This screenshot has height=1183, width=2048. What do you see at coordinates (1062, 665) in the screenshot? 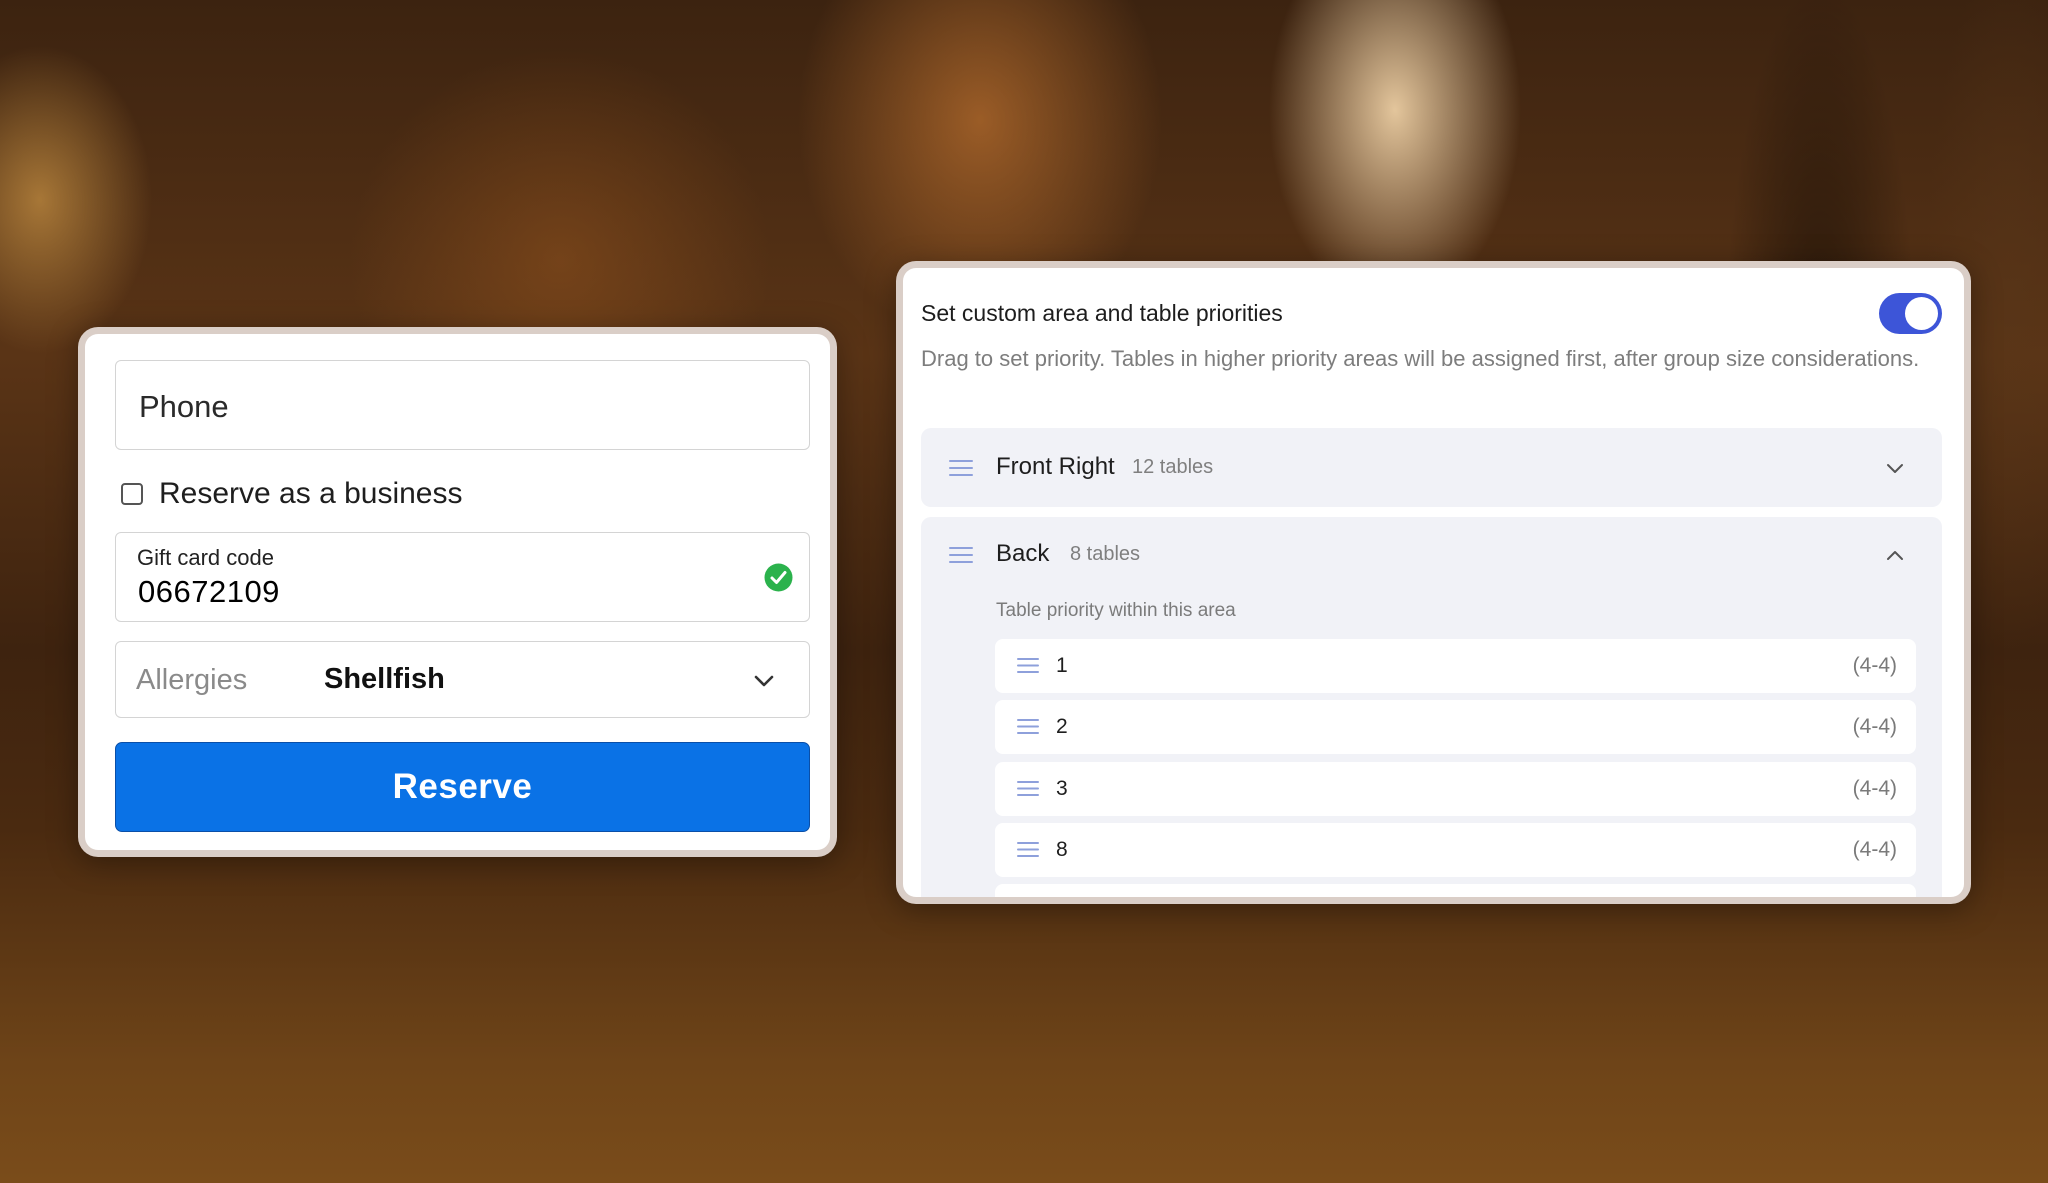
I see `table-name: 1` at bounding box center [1062, 665].